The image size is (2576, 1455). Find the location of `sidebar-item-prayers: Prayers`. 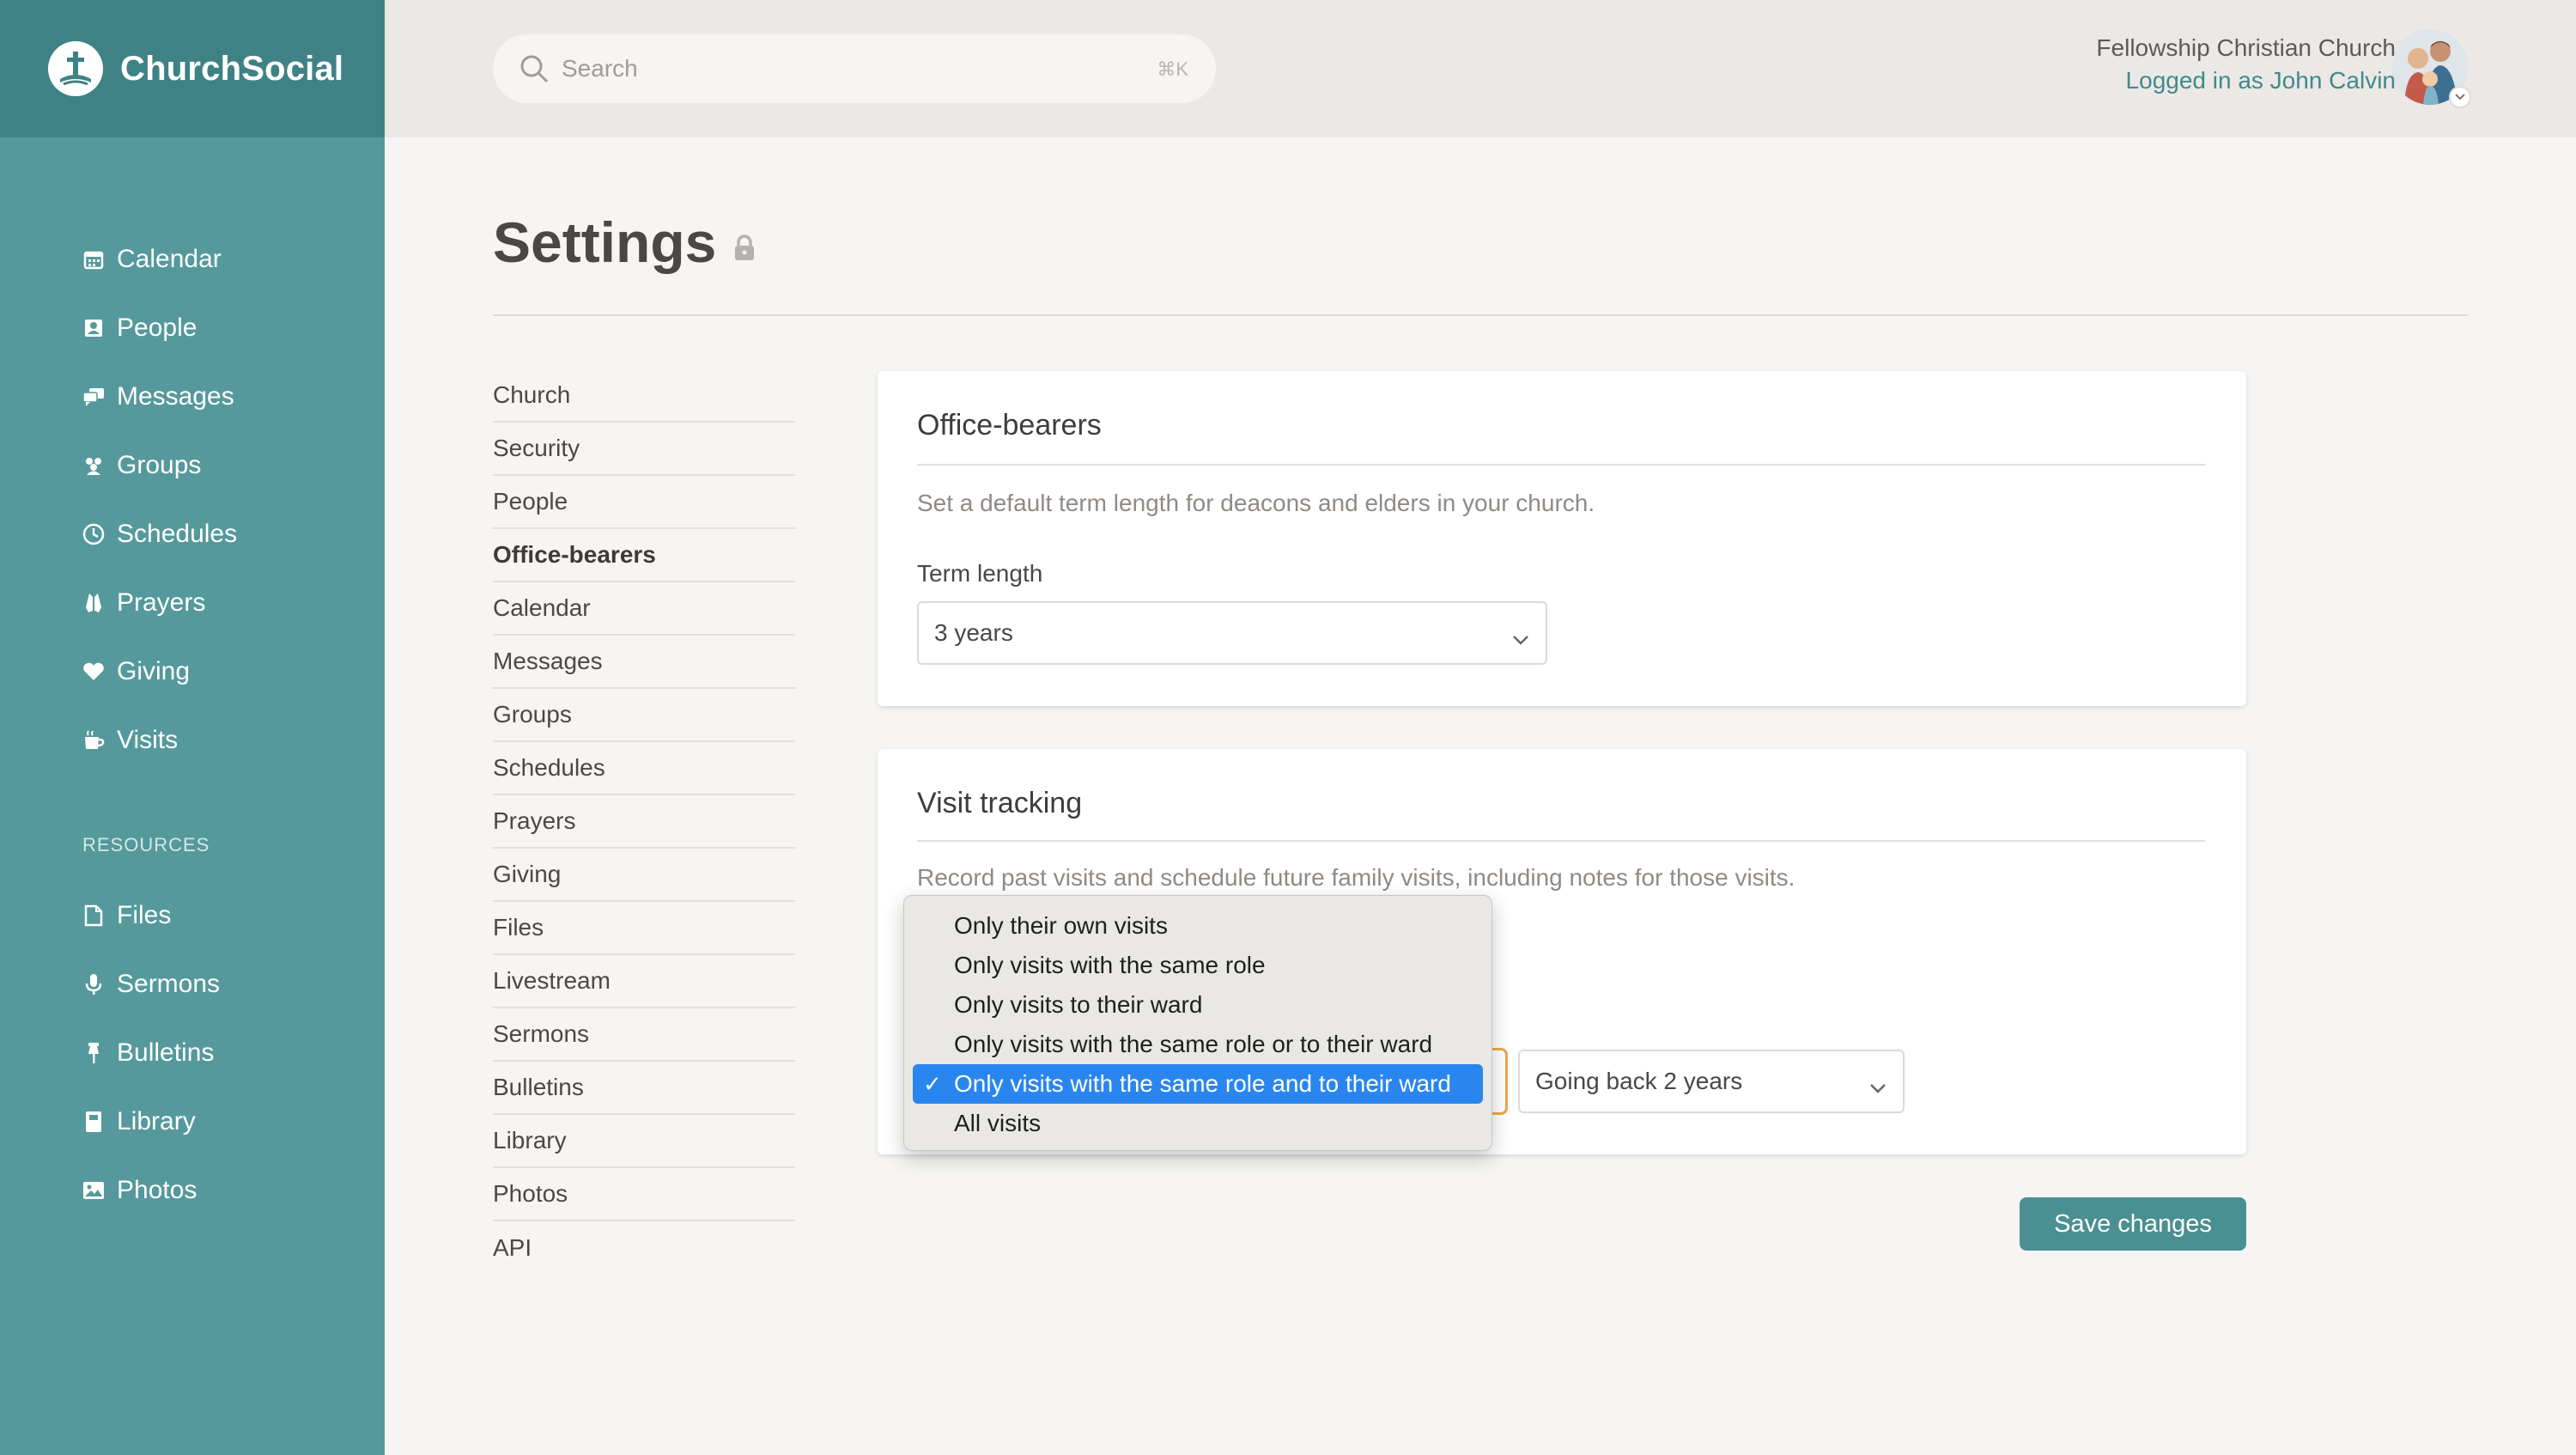

sidebar-item-prayers: Prayers is located at coordinates (192, 603).